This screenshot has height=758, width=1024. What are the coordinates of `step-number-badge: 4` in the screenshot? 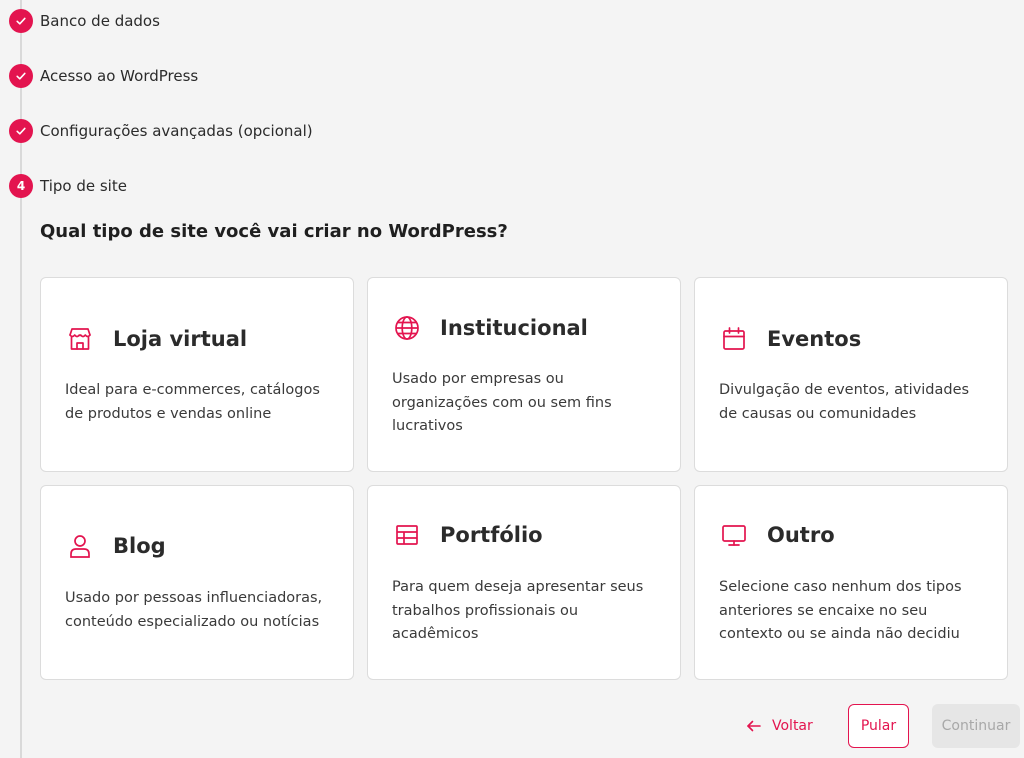 It's located at (21, 186).